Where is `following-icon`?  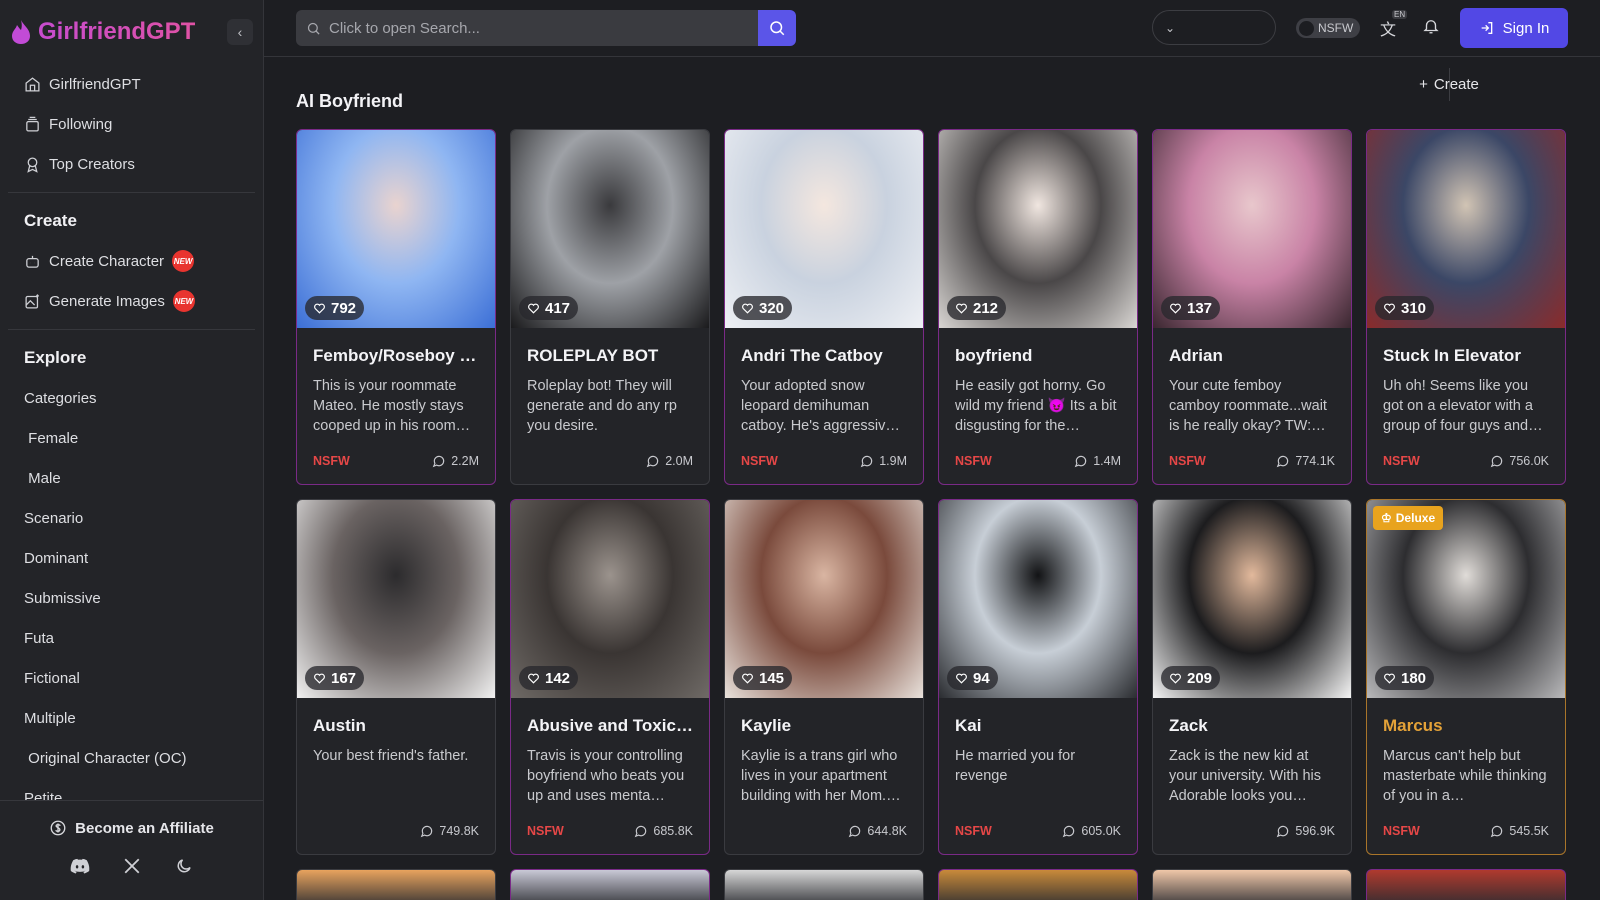
following-icon is located at coordinates (32, 124).